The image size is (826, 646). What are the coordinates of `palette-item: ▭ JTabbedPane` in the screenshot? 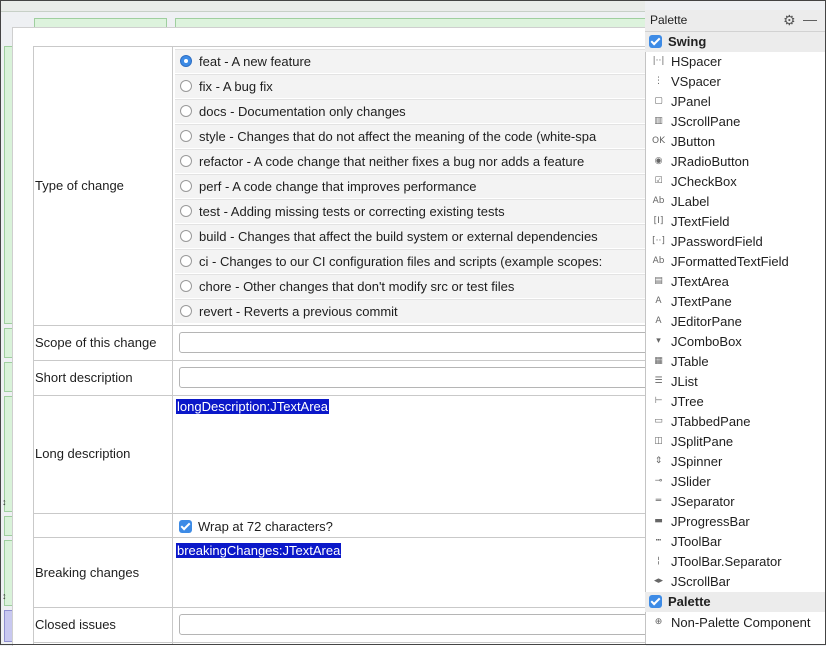 It's located at (735, 422).